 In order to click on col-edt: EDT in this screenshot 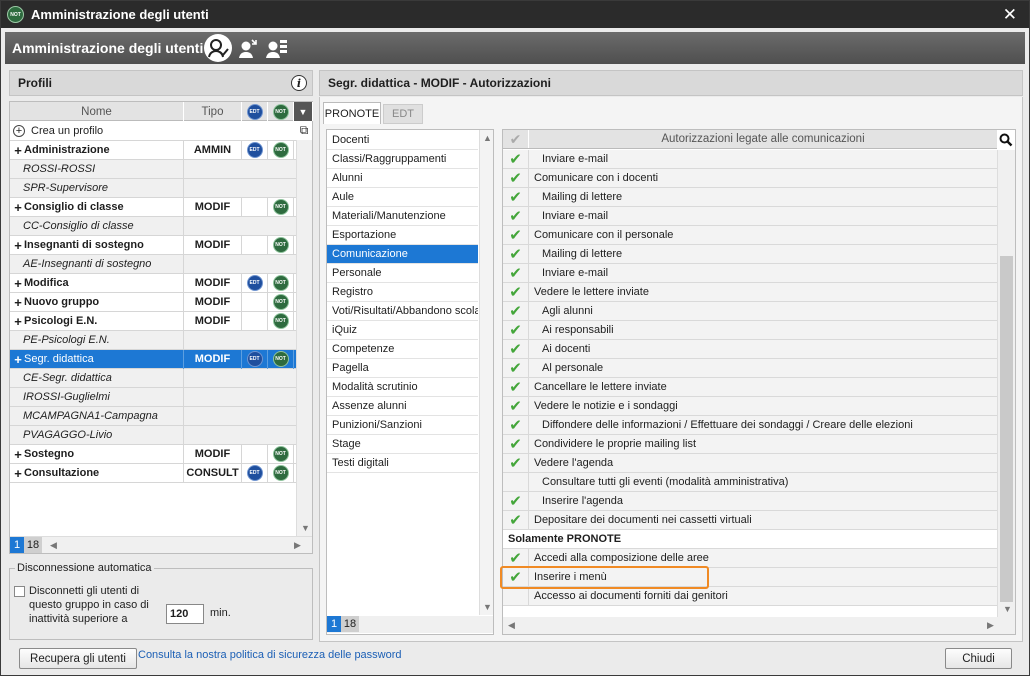, I will do `click(255, 111)`.